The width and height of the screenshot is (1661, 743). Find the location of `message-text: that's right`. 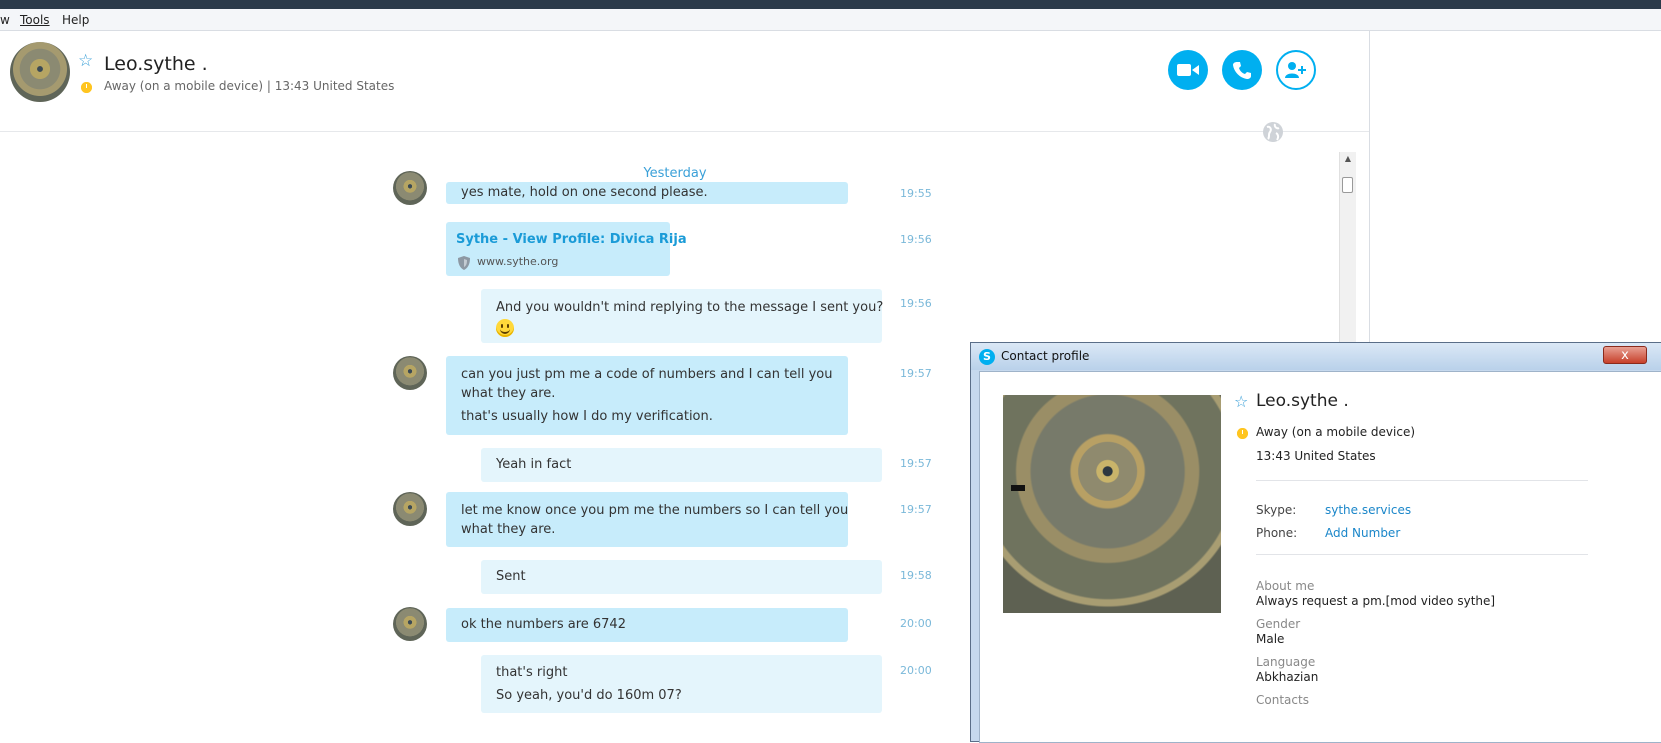

message-text: that's right is located at coordinates (532, 672).